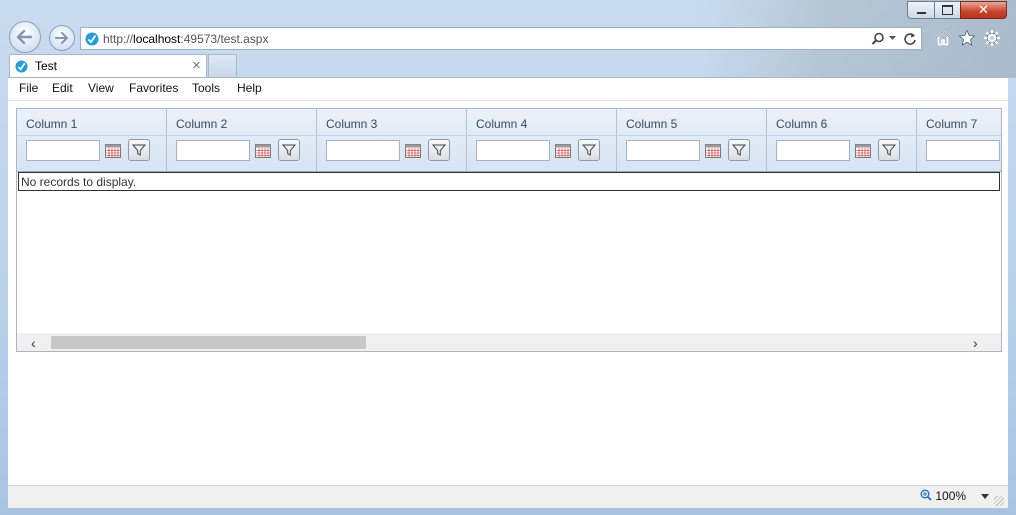 The image size is (1016, 515). What do you see at coordinates (92, 39) in the screenshot?
I see `site-favicon-icon` at bounding box center [92, 39].